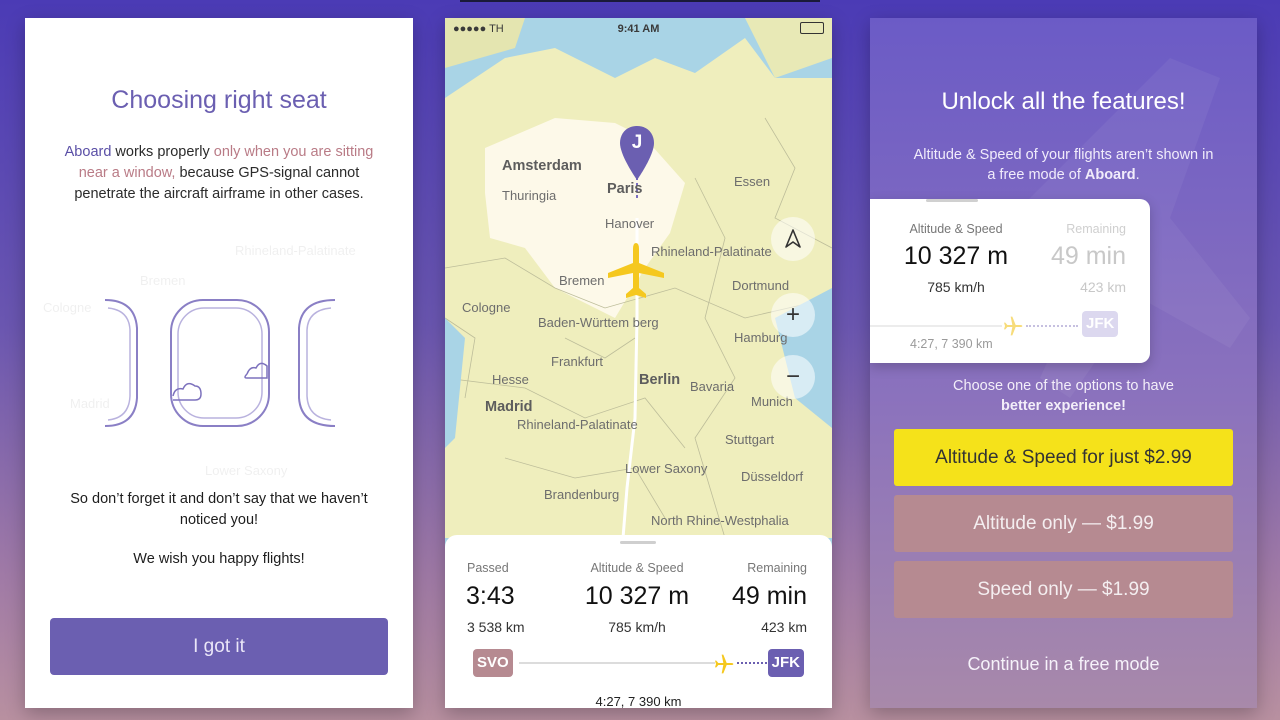 The height and width of the screenshot is (720, 1280). I want to click on airplane-windows-illustration, so click(220, 363).